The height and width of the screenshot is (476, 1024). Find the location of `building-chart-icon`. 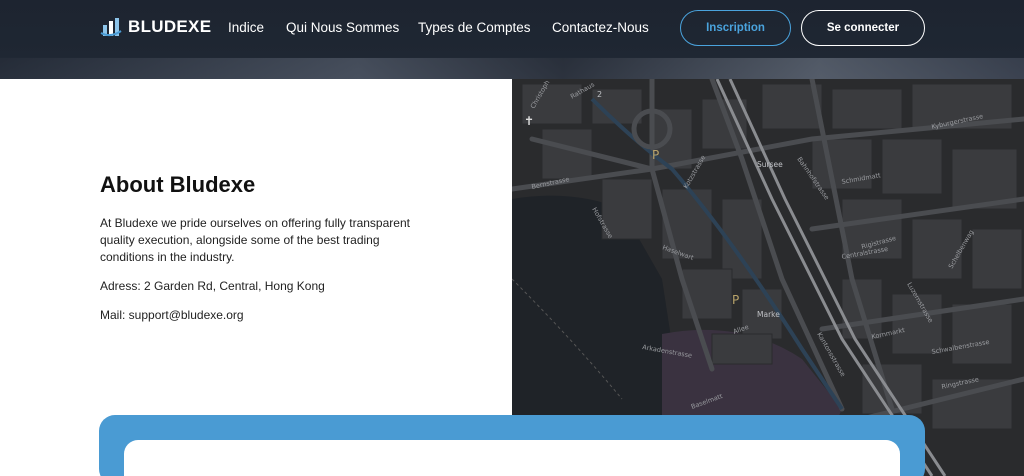

building-chart-icon is located at coordinates (111, 27).